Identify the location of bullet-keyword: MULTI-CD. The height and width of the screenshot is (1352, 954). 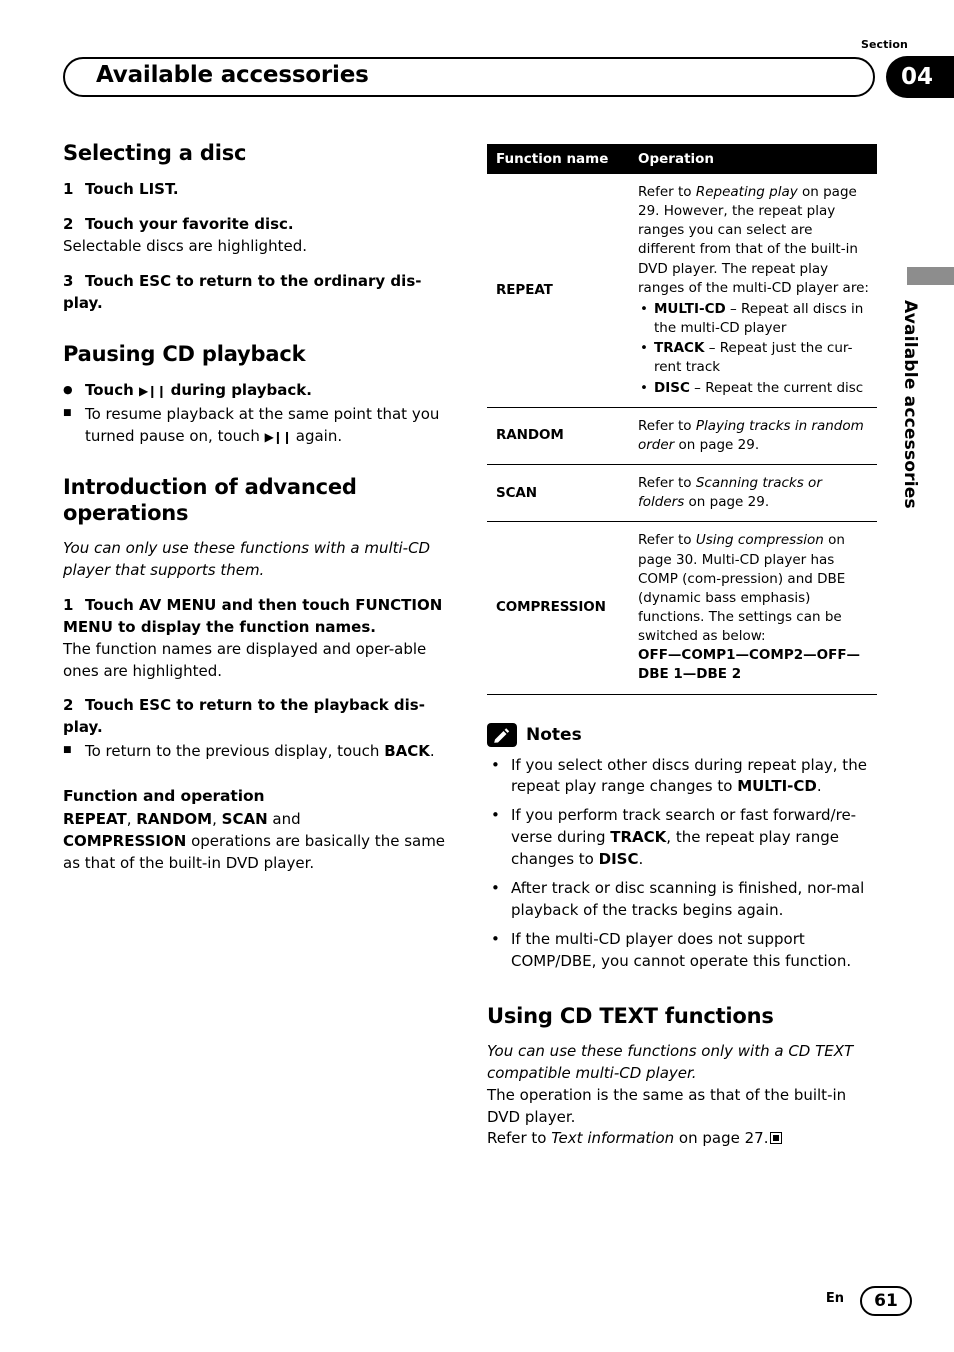
(690, 308).